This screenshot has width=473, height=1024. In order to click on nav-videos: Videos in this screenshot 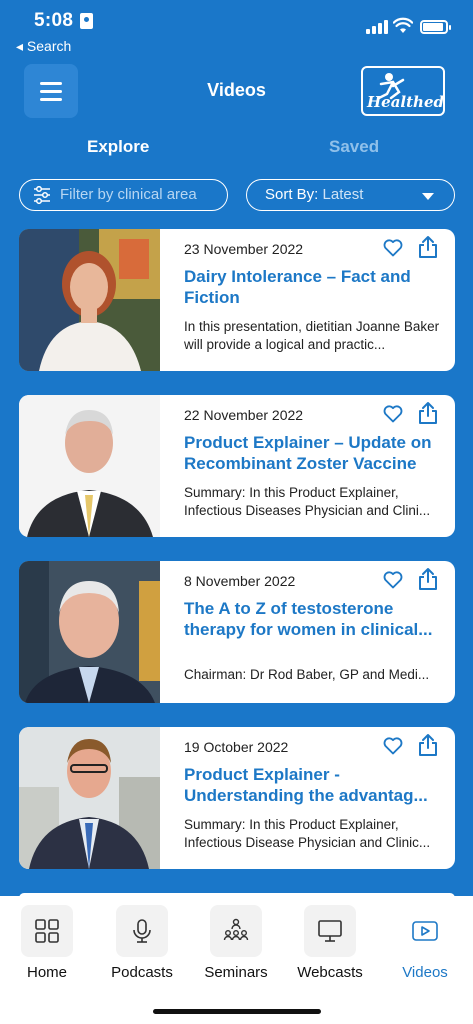, I will do `click(425, 943)`.